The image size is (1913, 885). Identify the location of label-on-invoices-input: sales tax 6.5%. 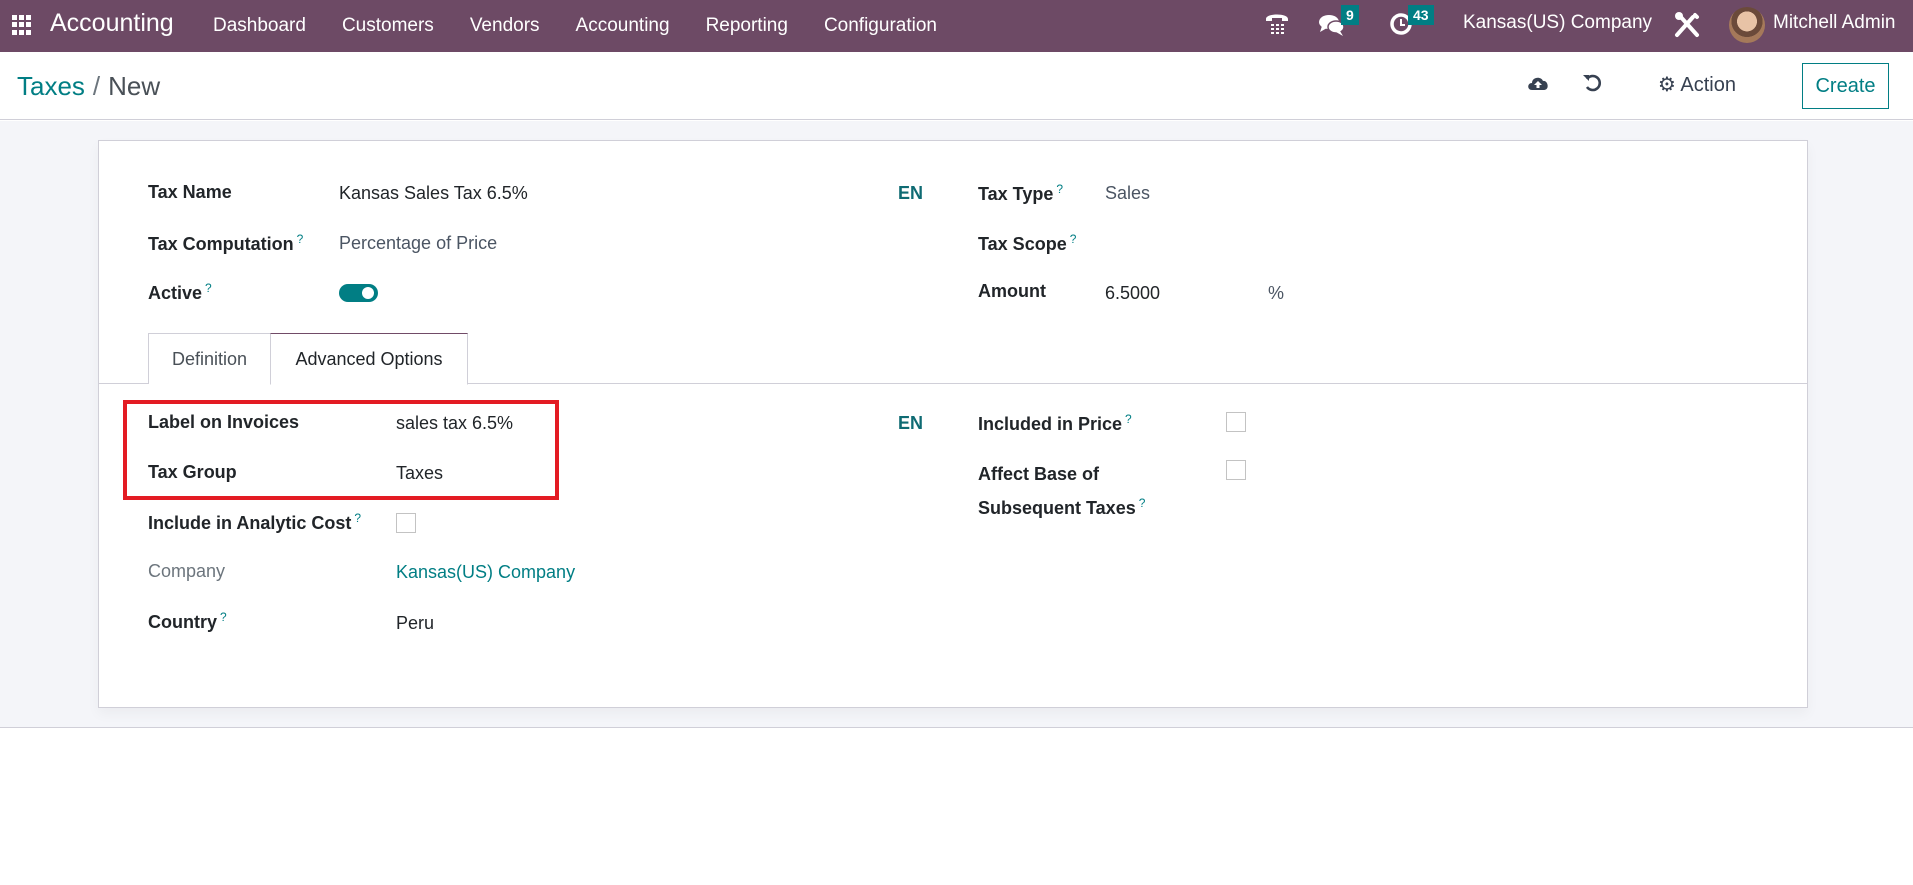
(454, 423).